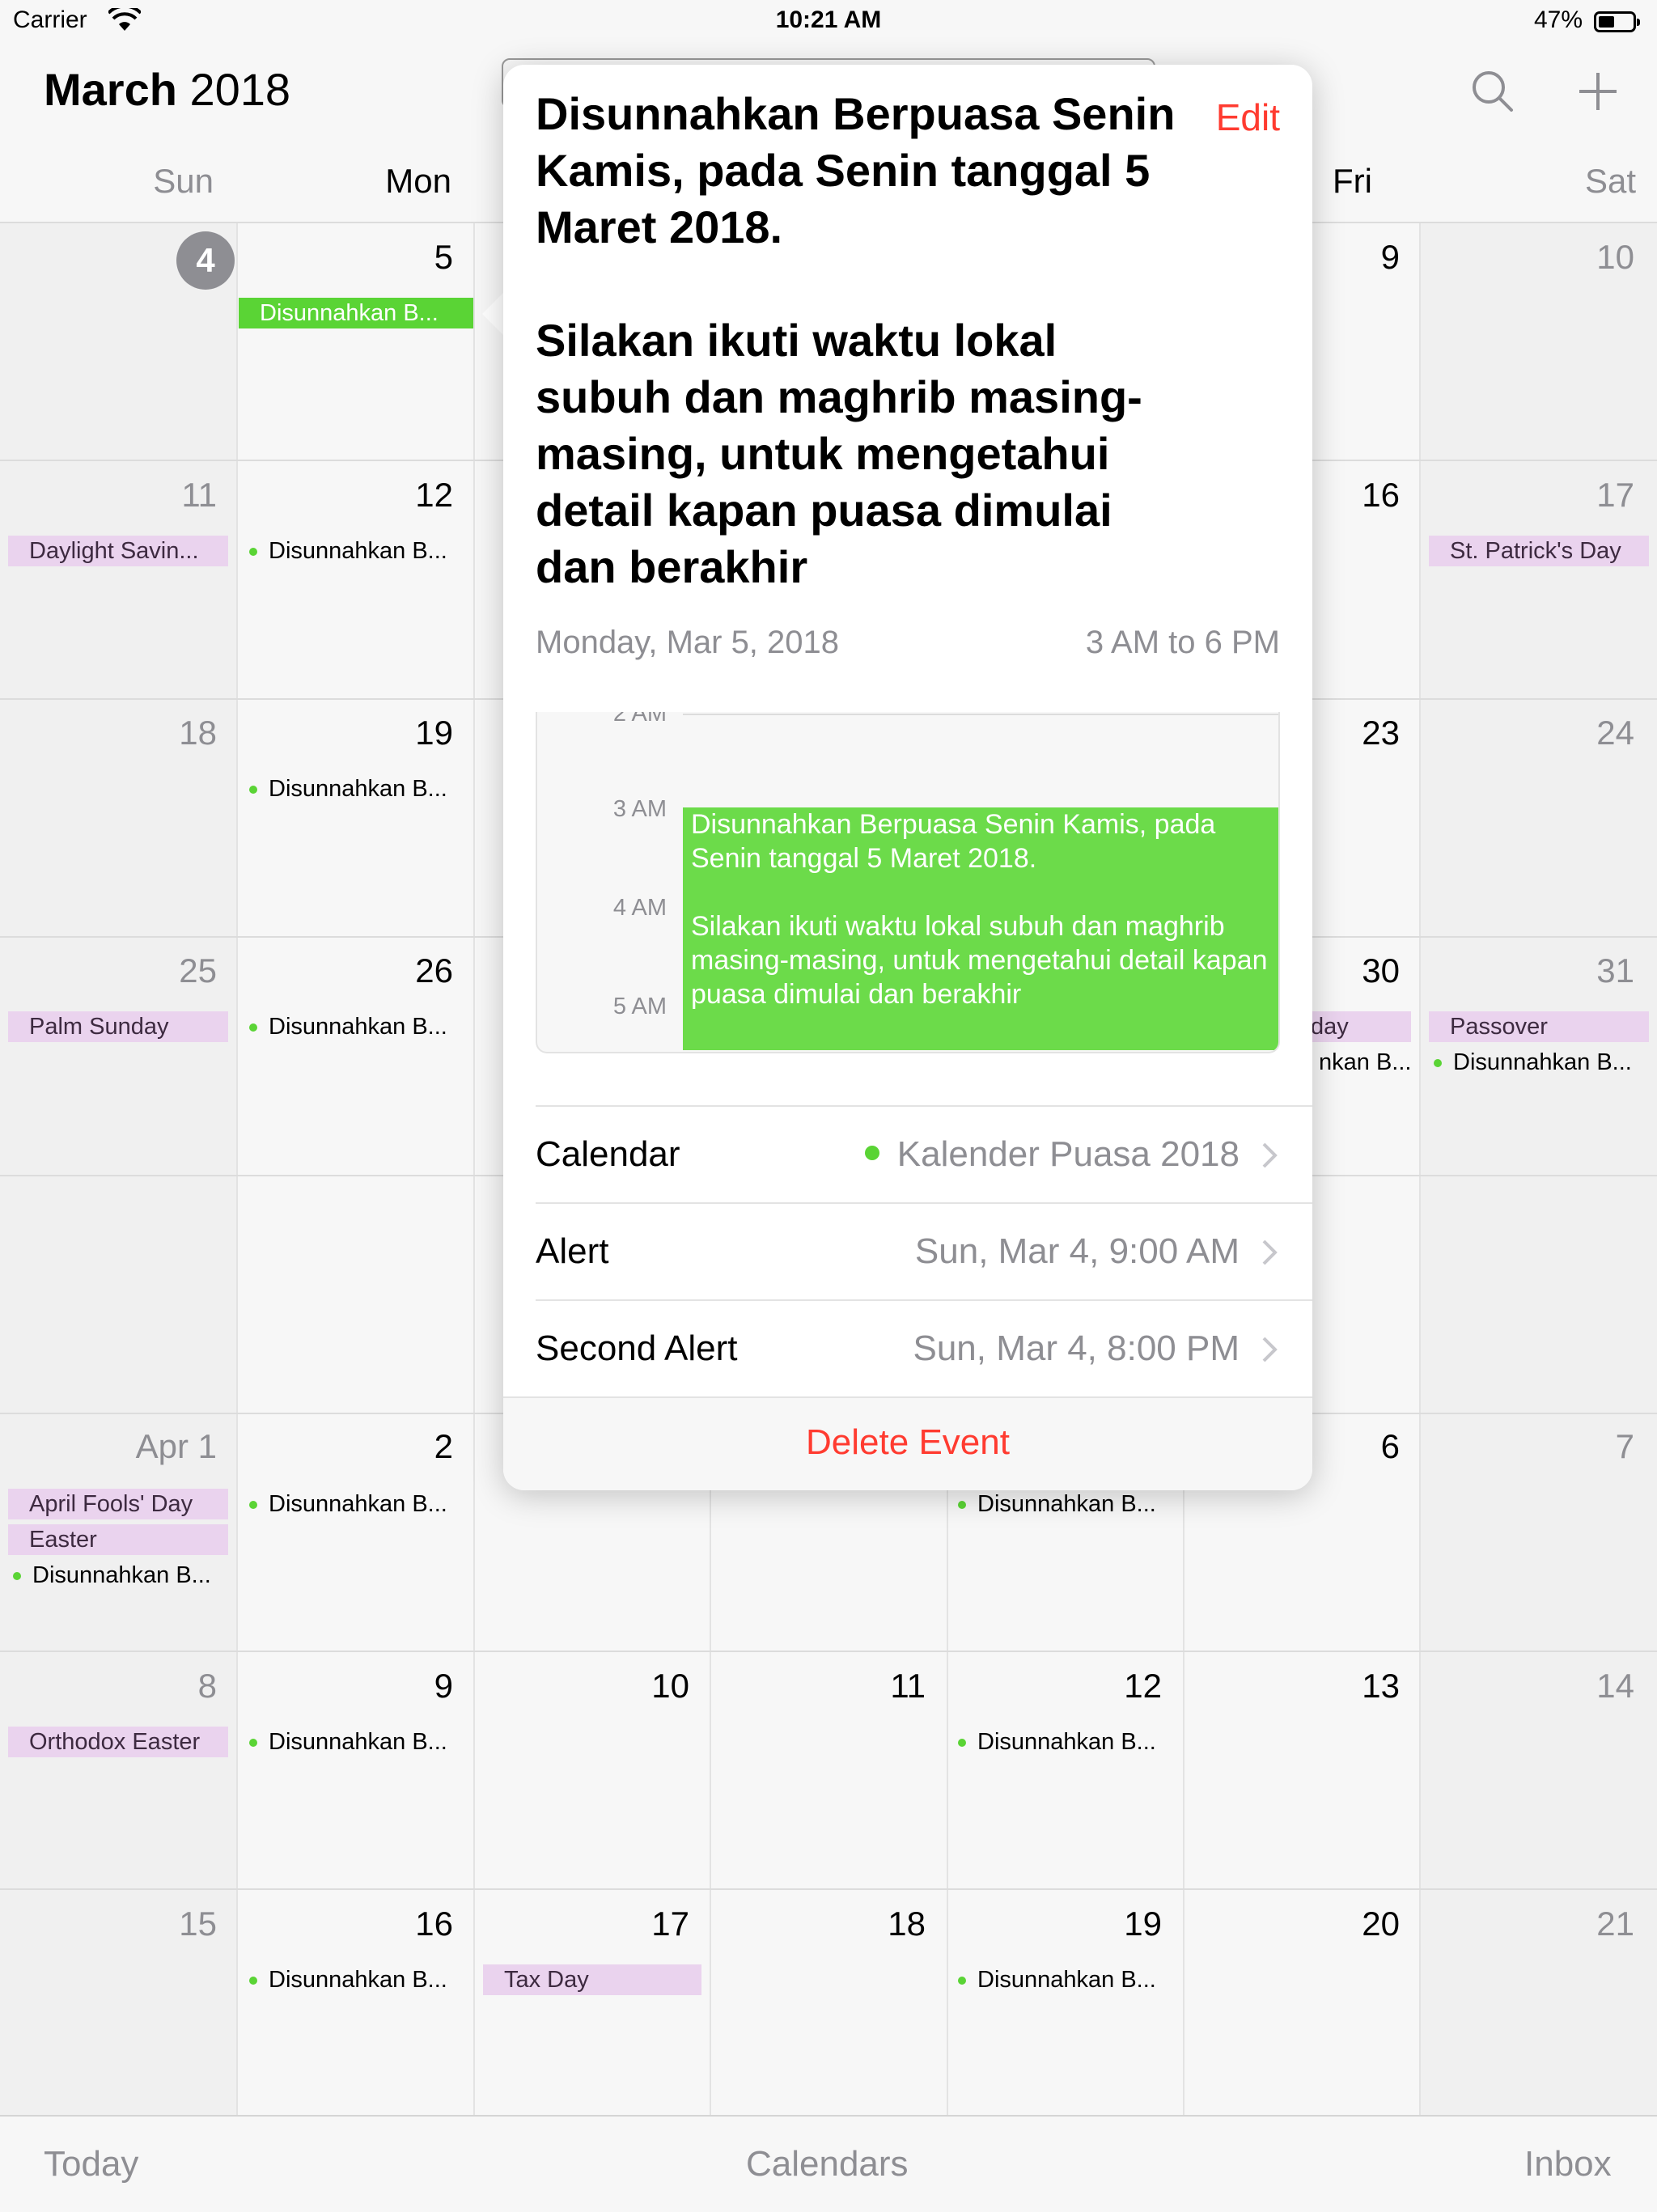 The height and width of the screenshot is (2212, 1657). What do you see at coordinates (168, 733) in the screenshot?
I see `day-18: 18` at bounding box center [168, 733].